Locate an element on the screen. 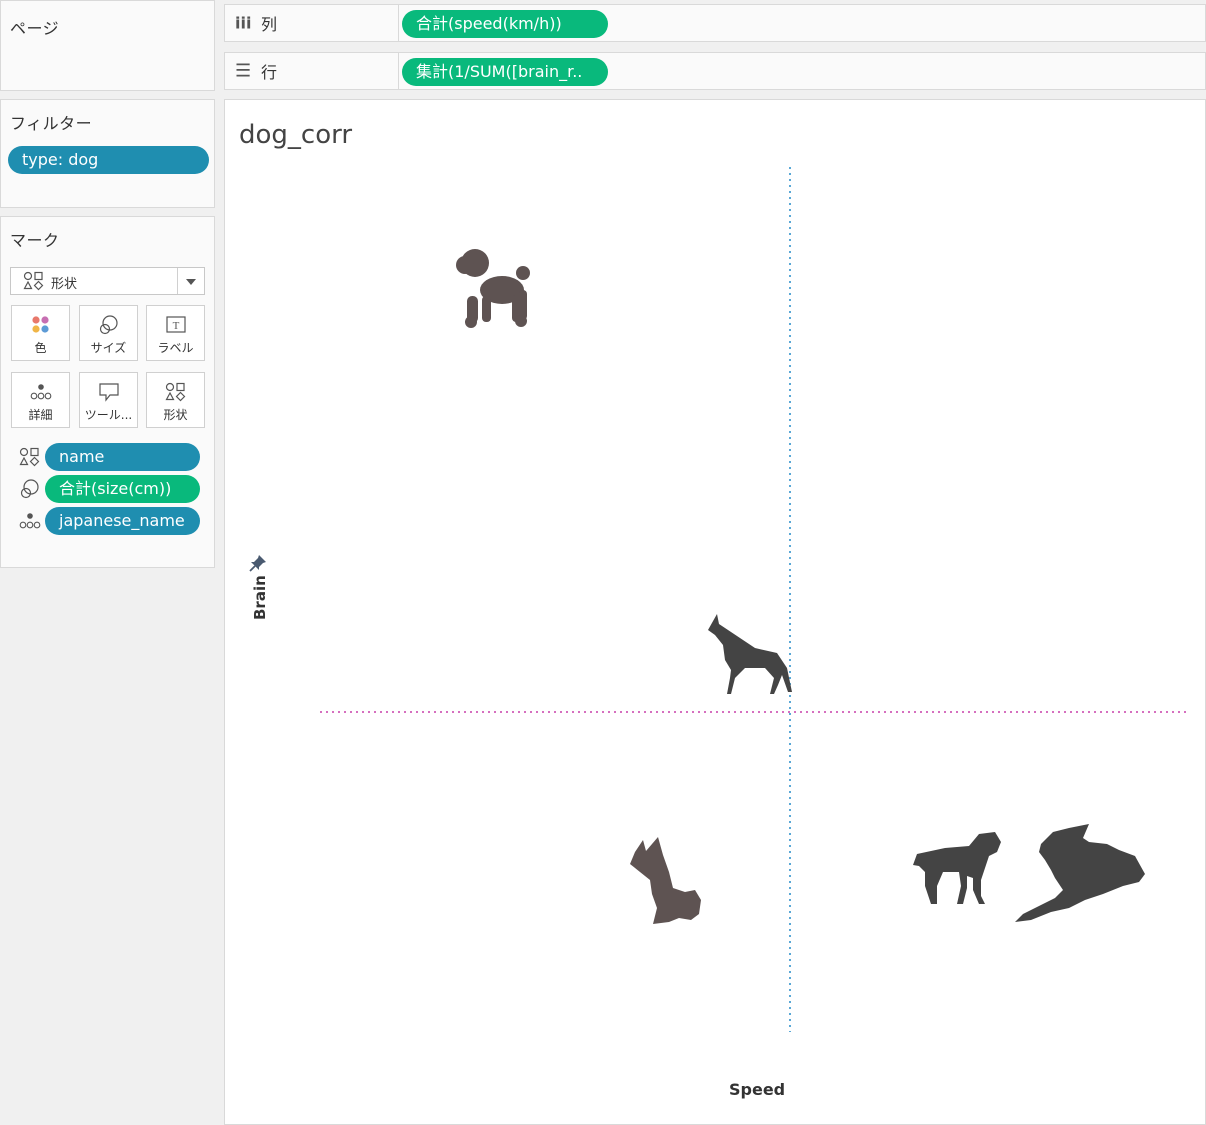 This screenshot has height=1125, width=1206. columns-pill: 合計(speed(km/h)) is located at coordinates (505, 24).